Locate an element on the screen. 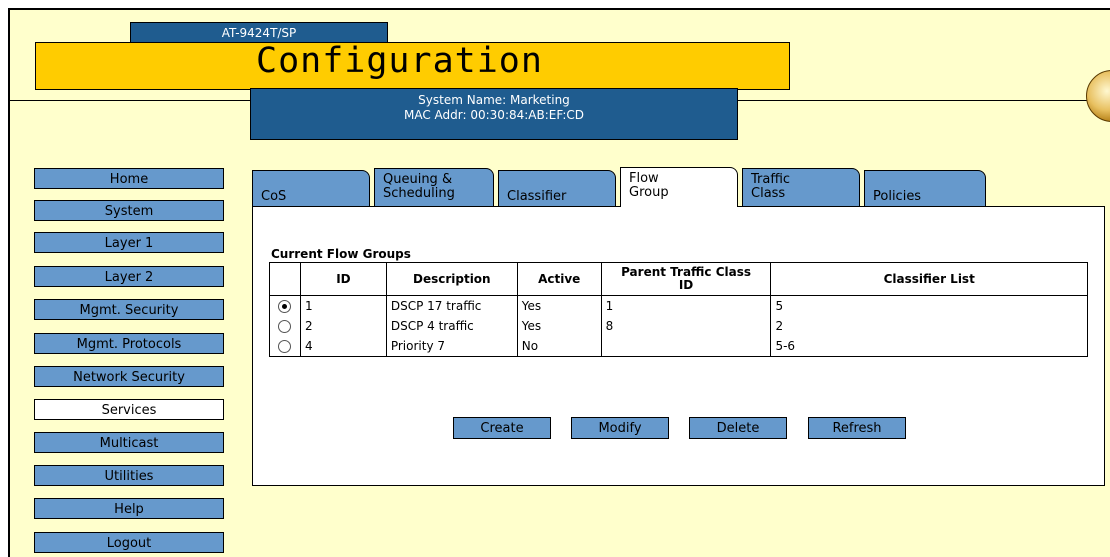 This screenshot has width=1110, height=557. active-column-header: Active is located at coordinates (559, 279).